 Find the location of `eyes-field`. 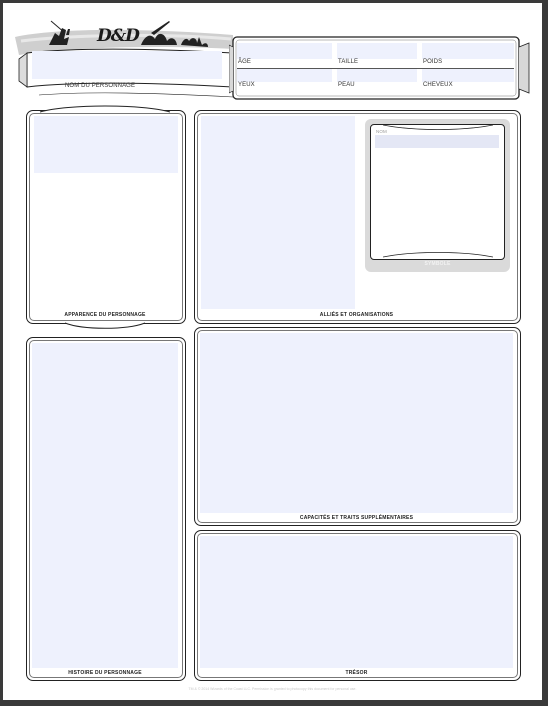

eyes-field is located at coordinates (284, 75).